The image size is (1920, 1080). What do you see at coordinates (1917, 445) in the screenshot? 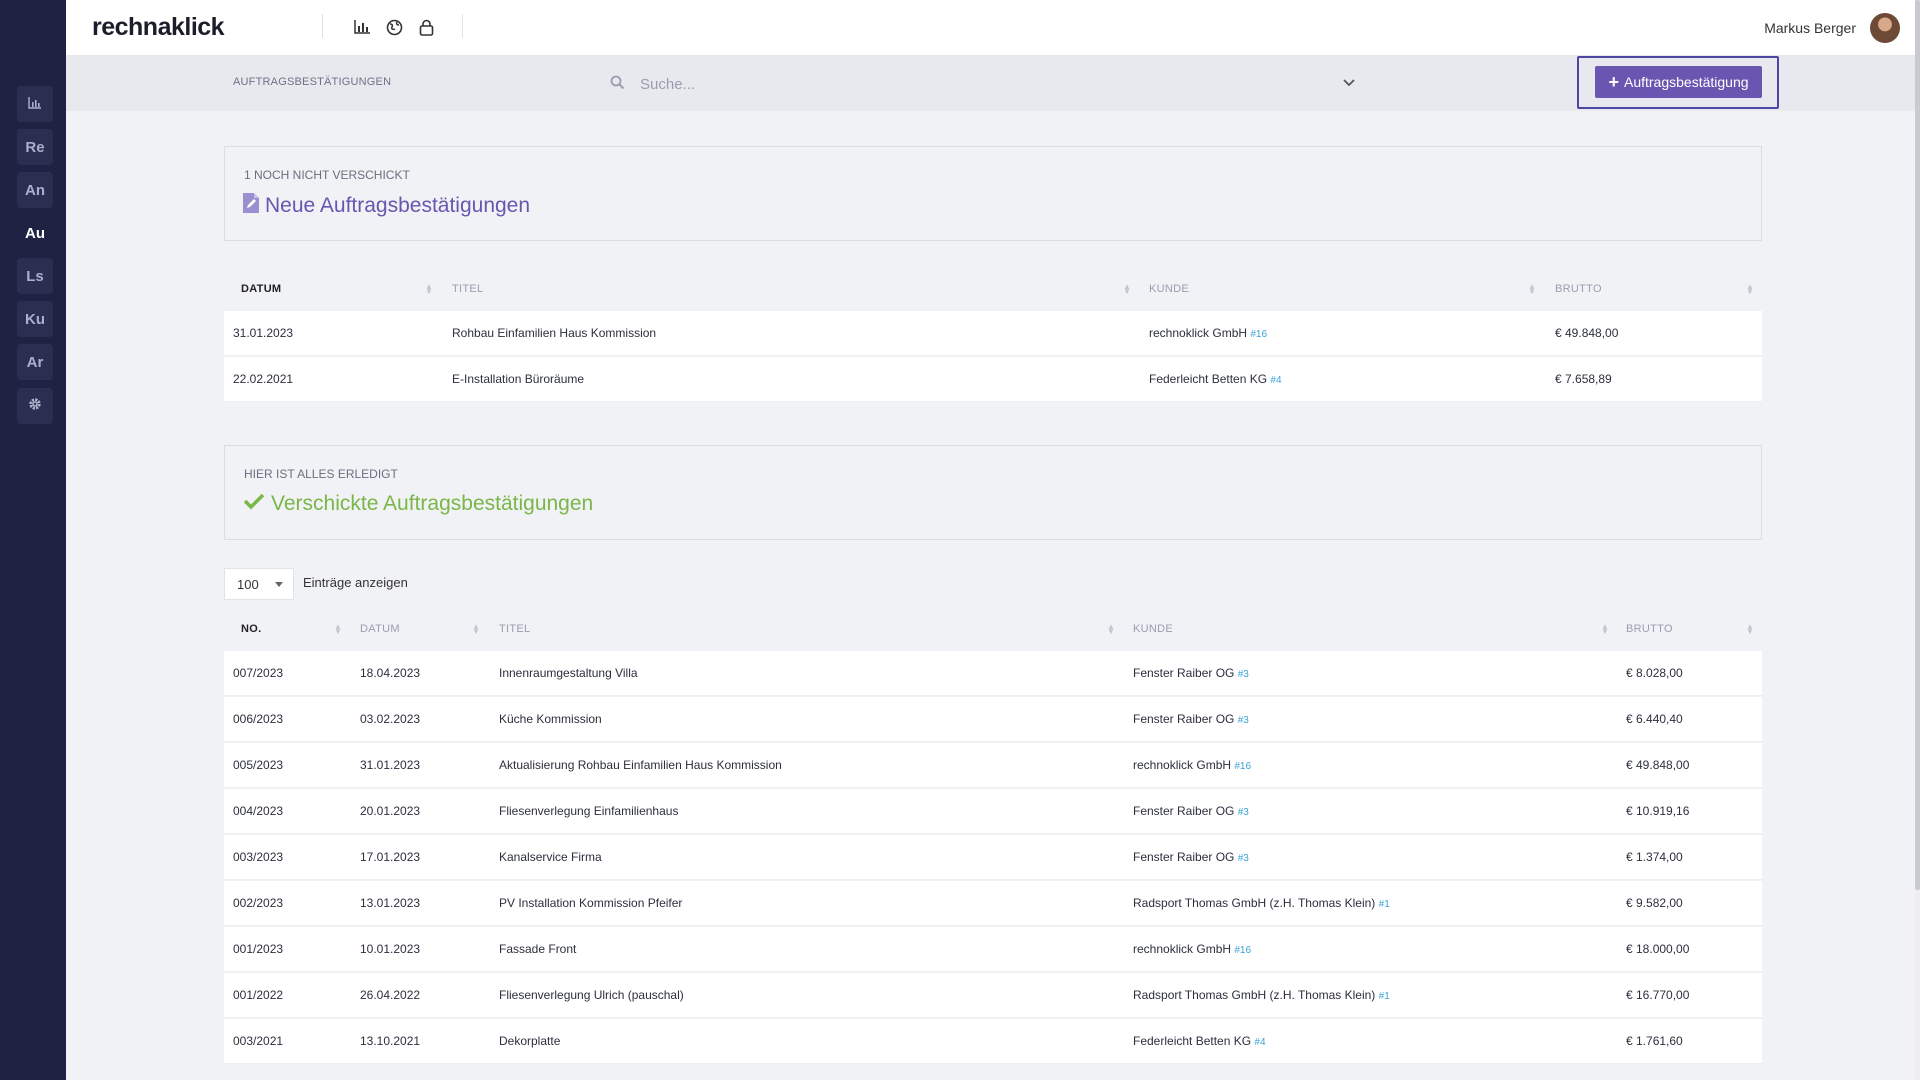
I see `scrollbar-thumb` at bounding box center [1917, 445].